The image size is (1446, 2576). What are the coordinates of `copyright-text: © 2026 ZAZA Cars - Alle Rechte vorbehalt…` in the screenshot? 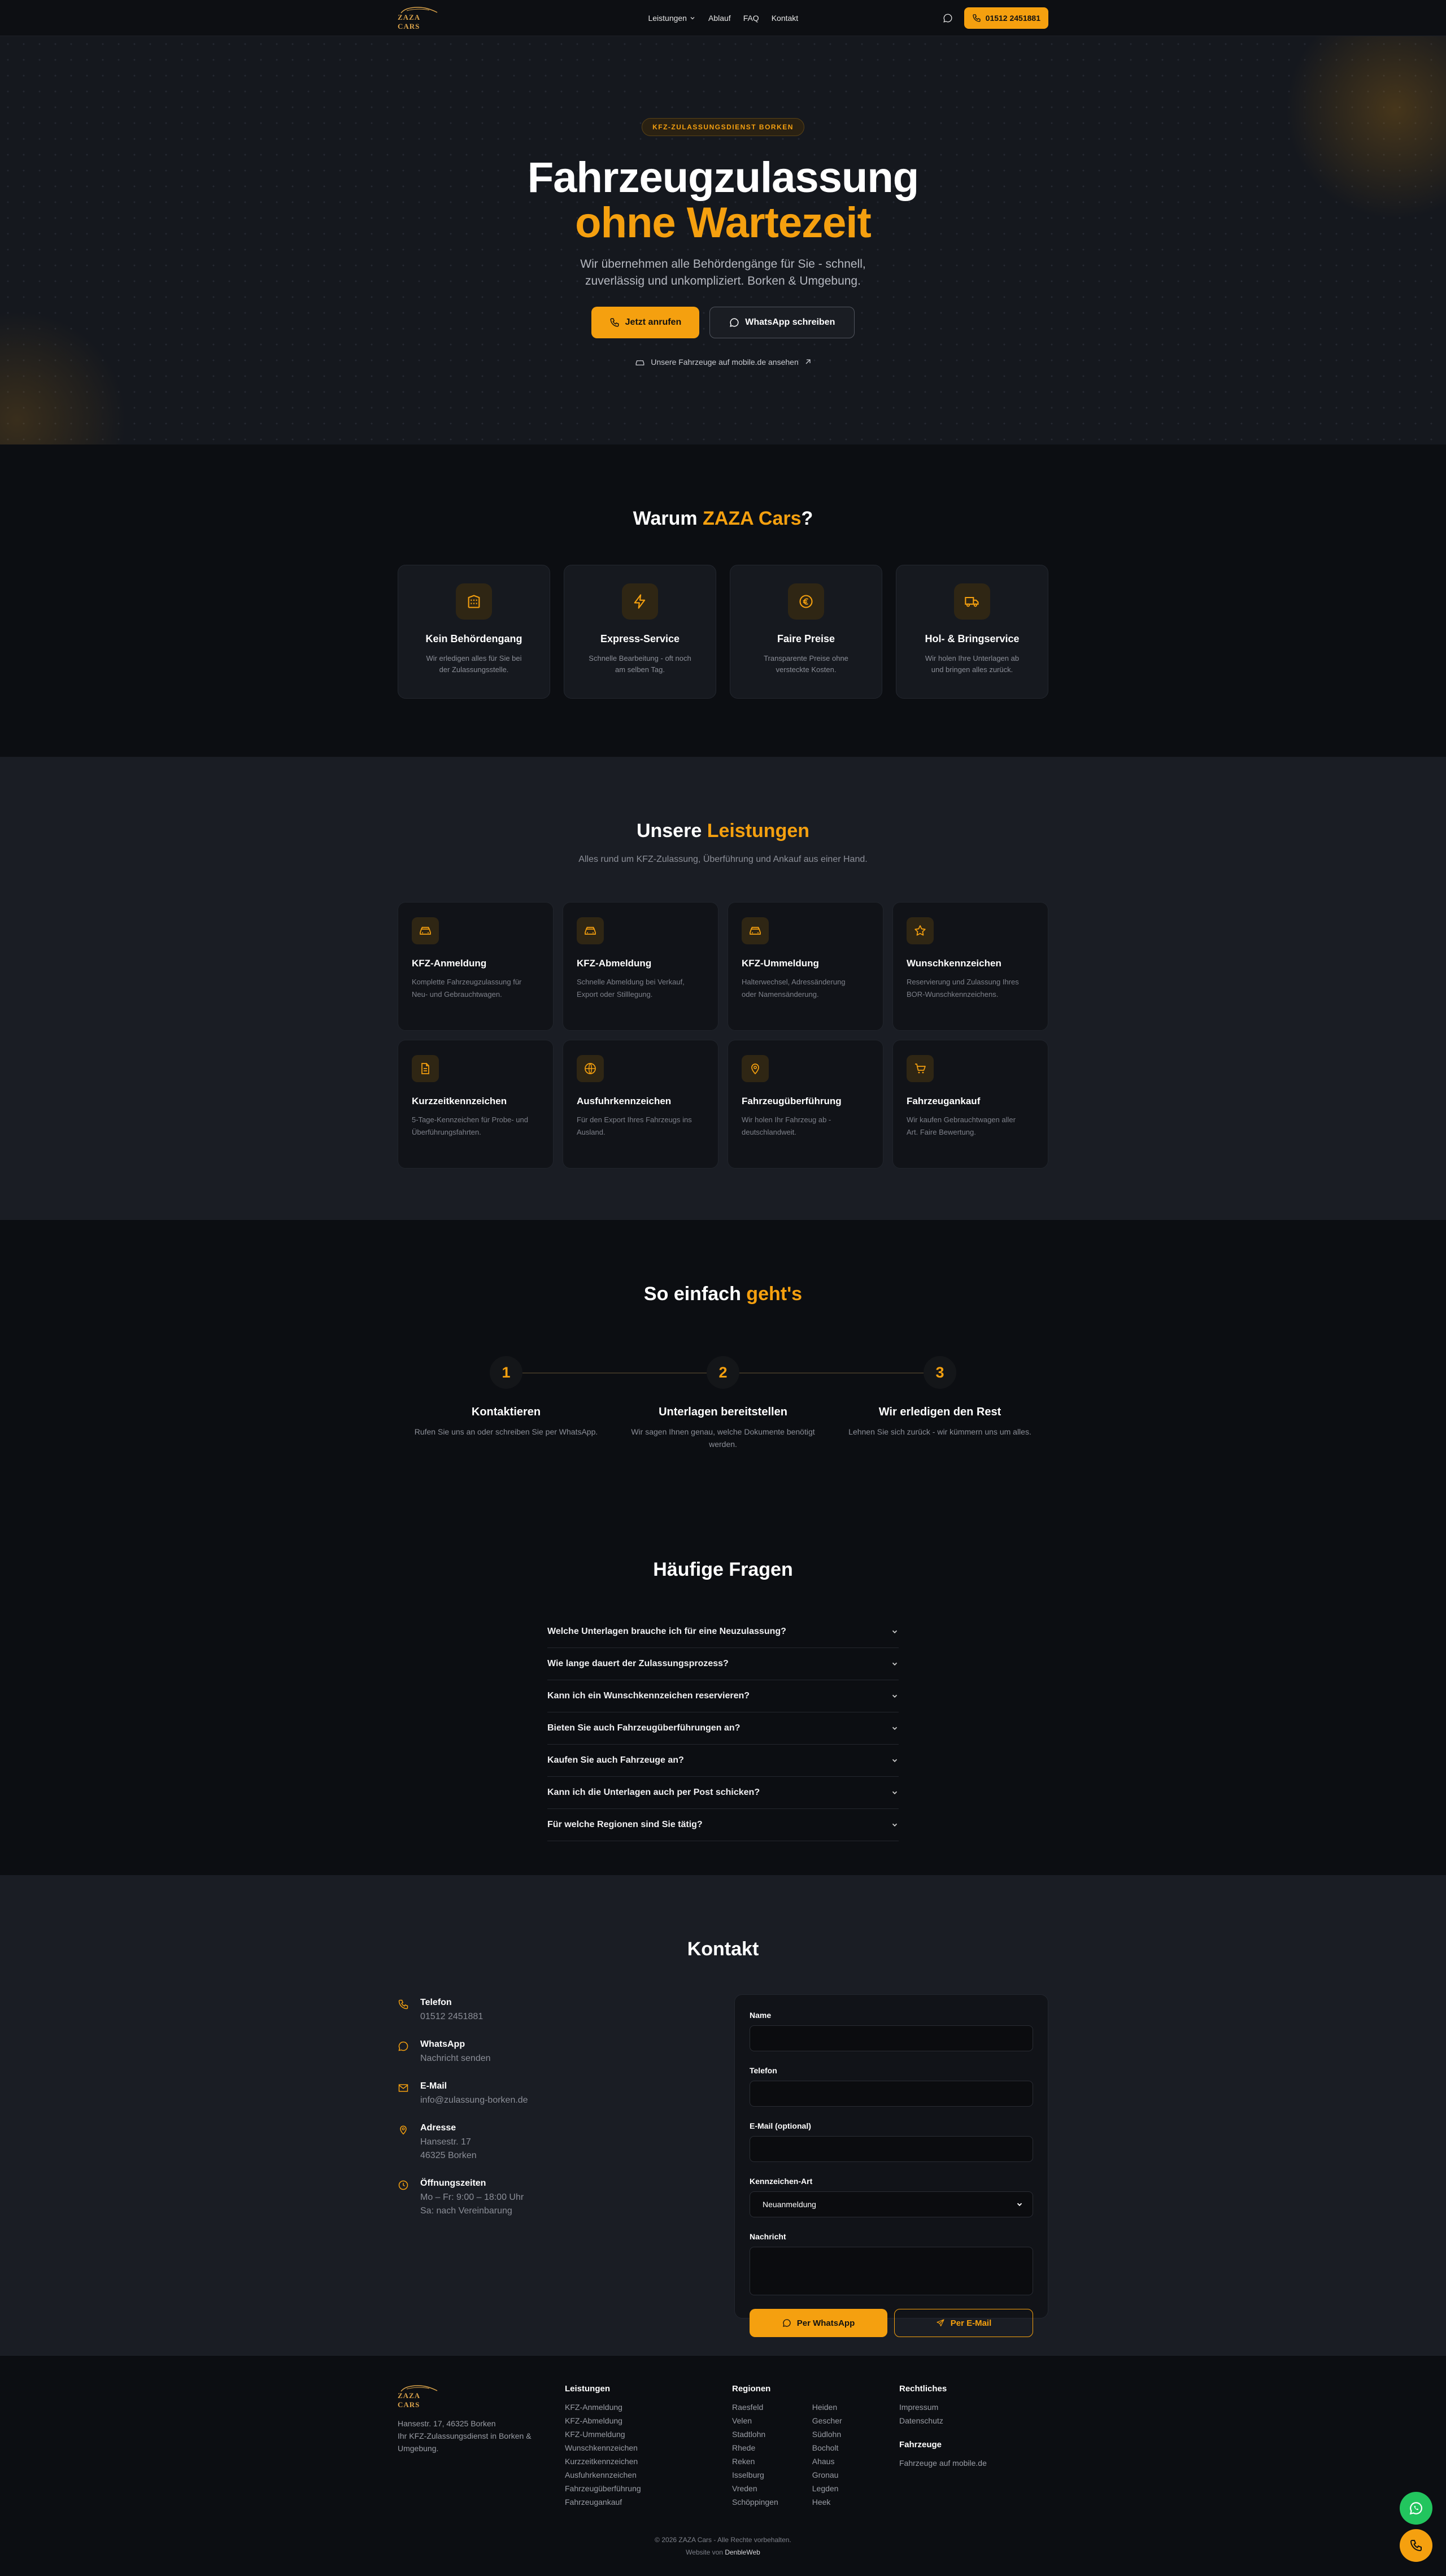 It's located at (723, 2540).